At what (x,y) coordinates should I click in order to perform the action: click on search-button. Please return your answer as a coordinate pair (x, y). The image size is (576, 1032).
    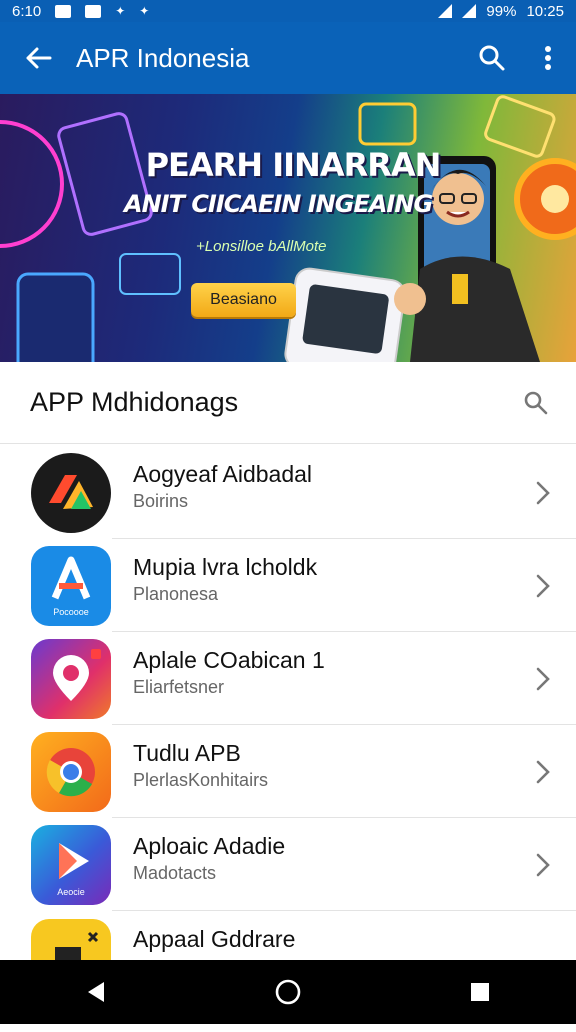
    Looking at the image, I should click on (492, 58).